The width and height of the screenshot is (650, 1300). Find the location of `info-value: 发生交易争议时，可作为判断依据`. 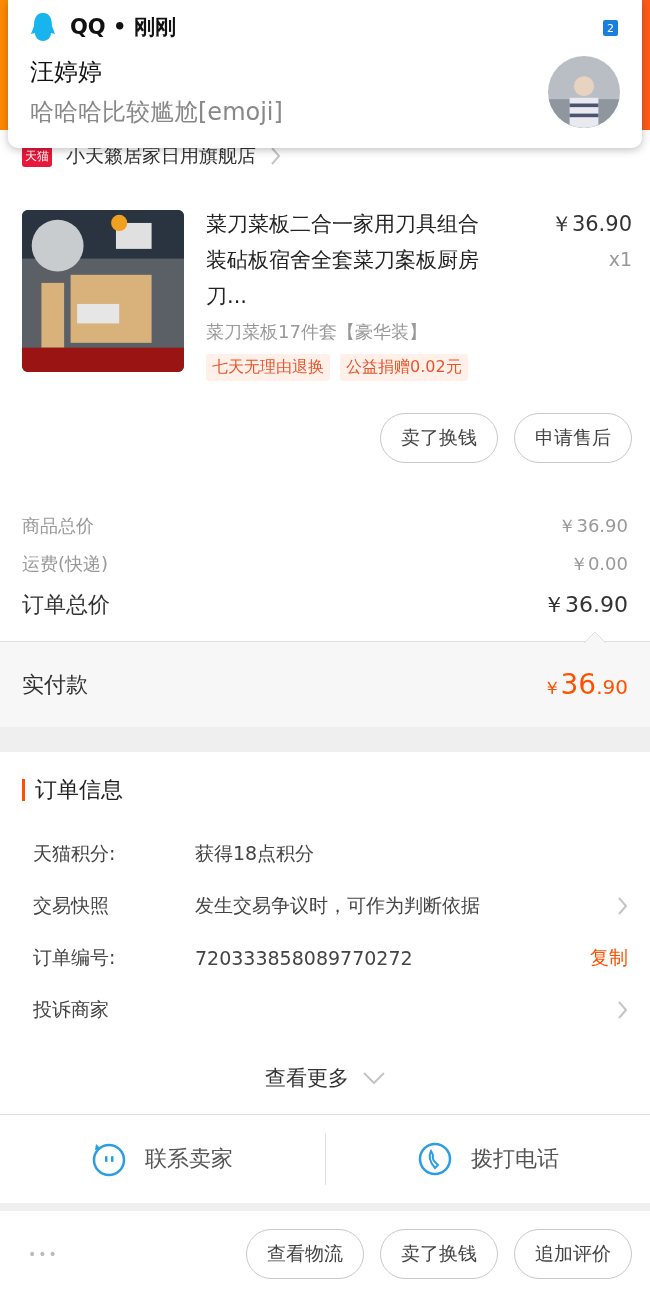

info-value: 发生交易争议时，可作为判断依据 is located at coordinates (337, 905).